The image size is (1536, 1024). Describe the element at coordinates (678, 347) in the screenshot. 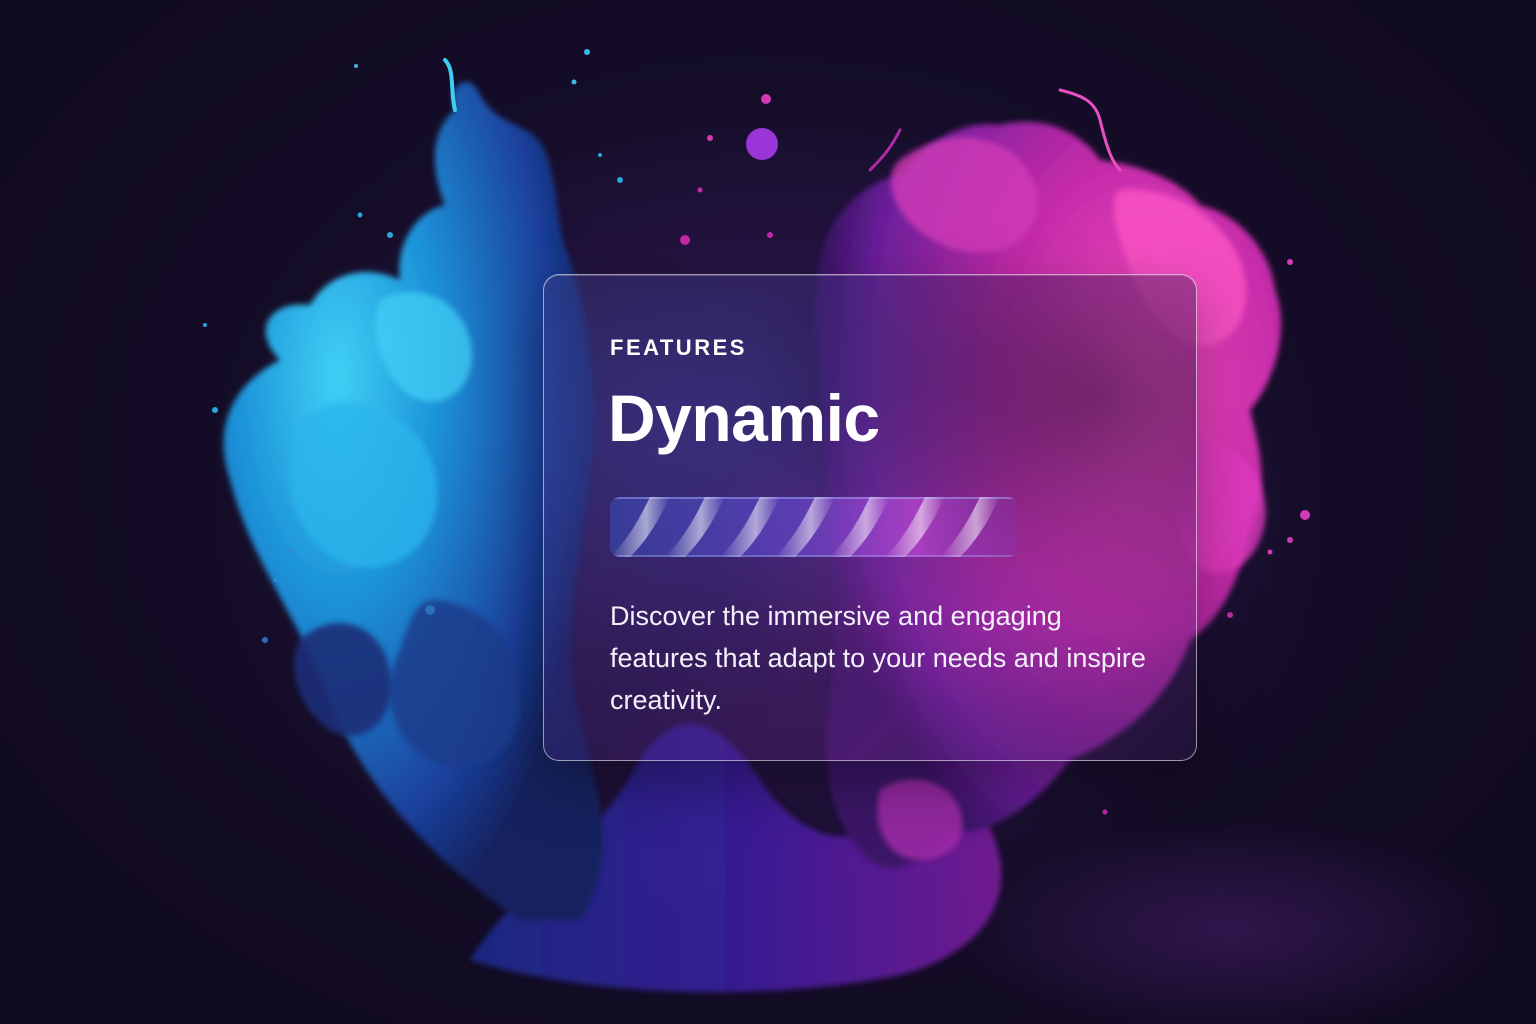

I see `card-eyebrow: FEATURES` at that location.